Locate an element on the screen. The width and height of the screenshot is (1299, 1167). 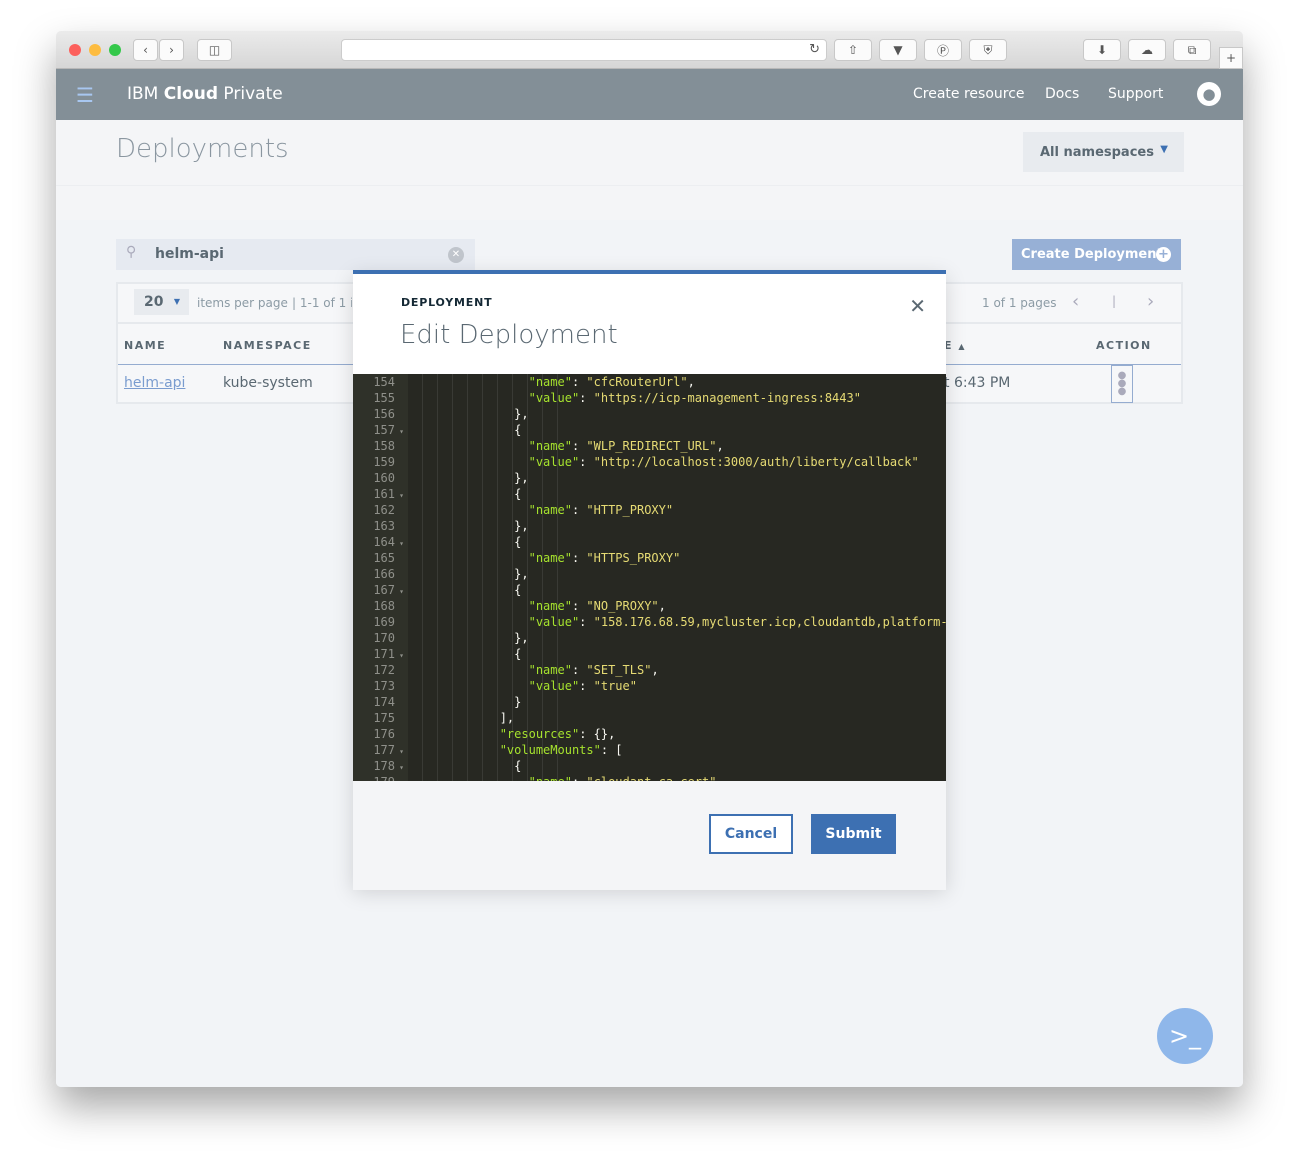
create-deployment-button: Create Deployment + is located at coordinates (1096, 254).